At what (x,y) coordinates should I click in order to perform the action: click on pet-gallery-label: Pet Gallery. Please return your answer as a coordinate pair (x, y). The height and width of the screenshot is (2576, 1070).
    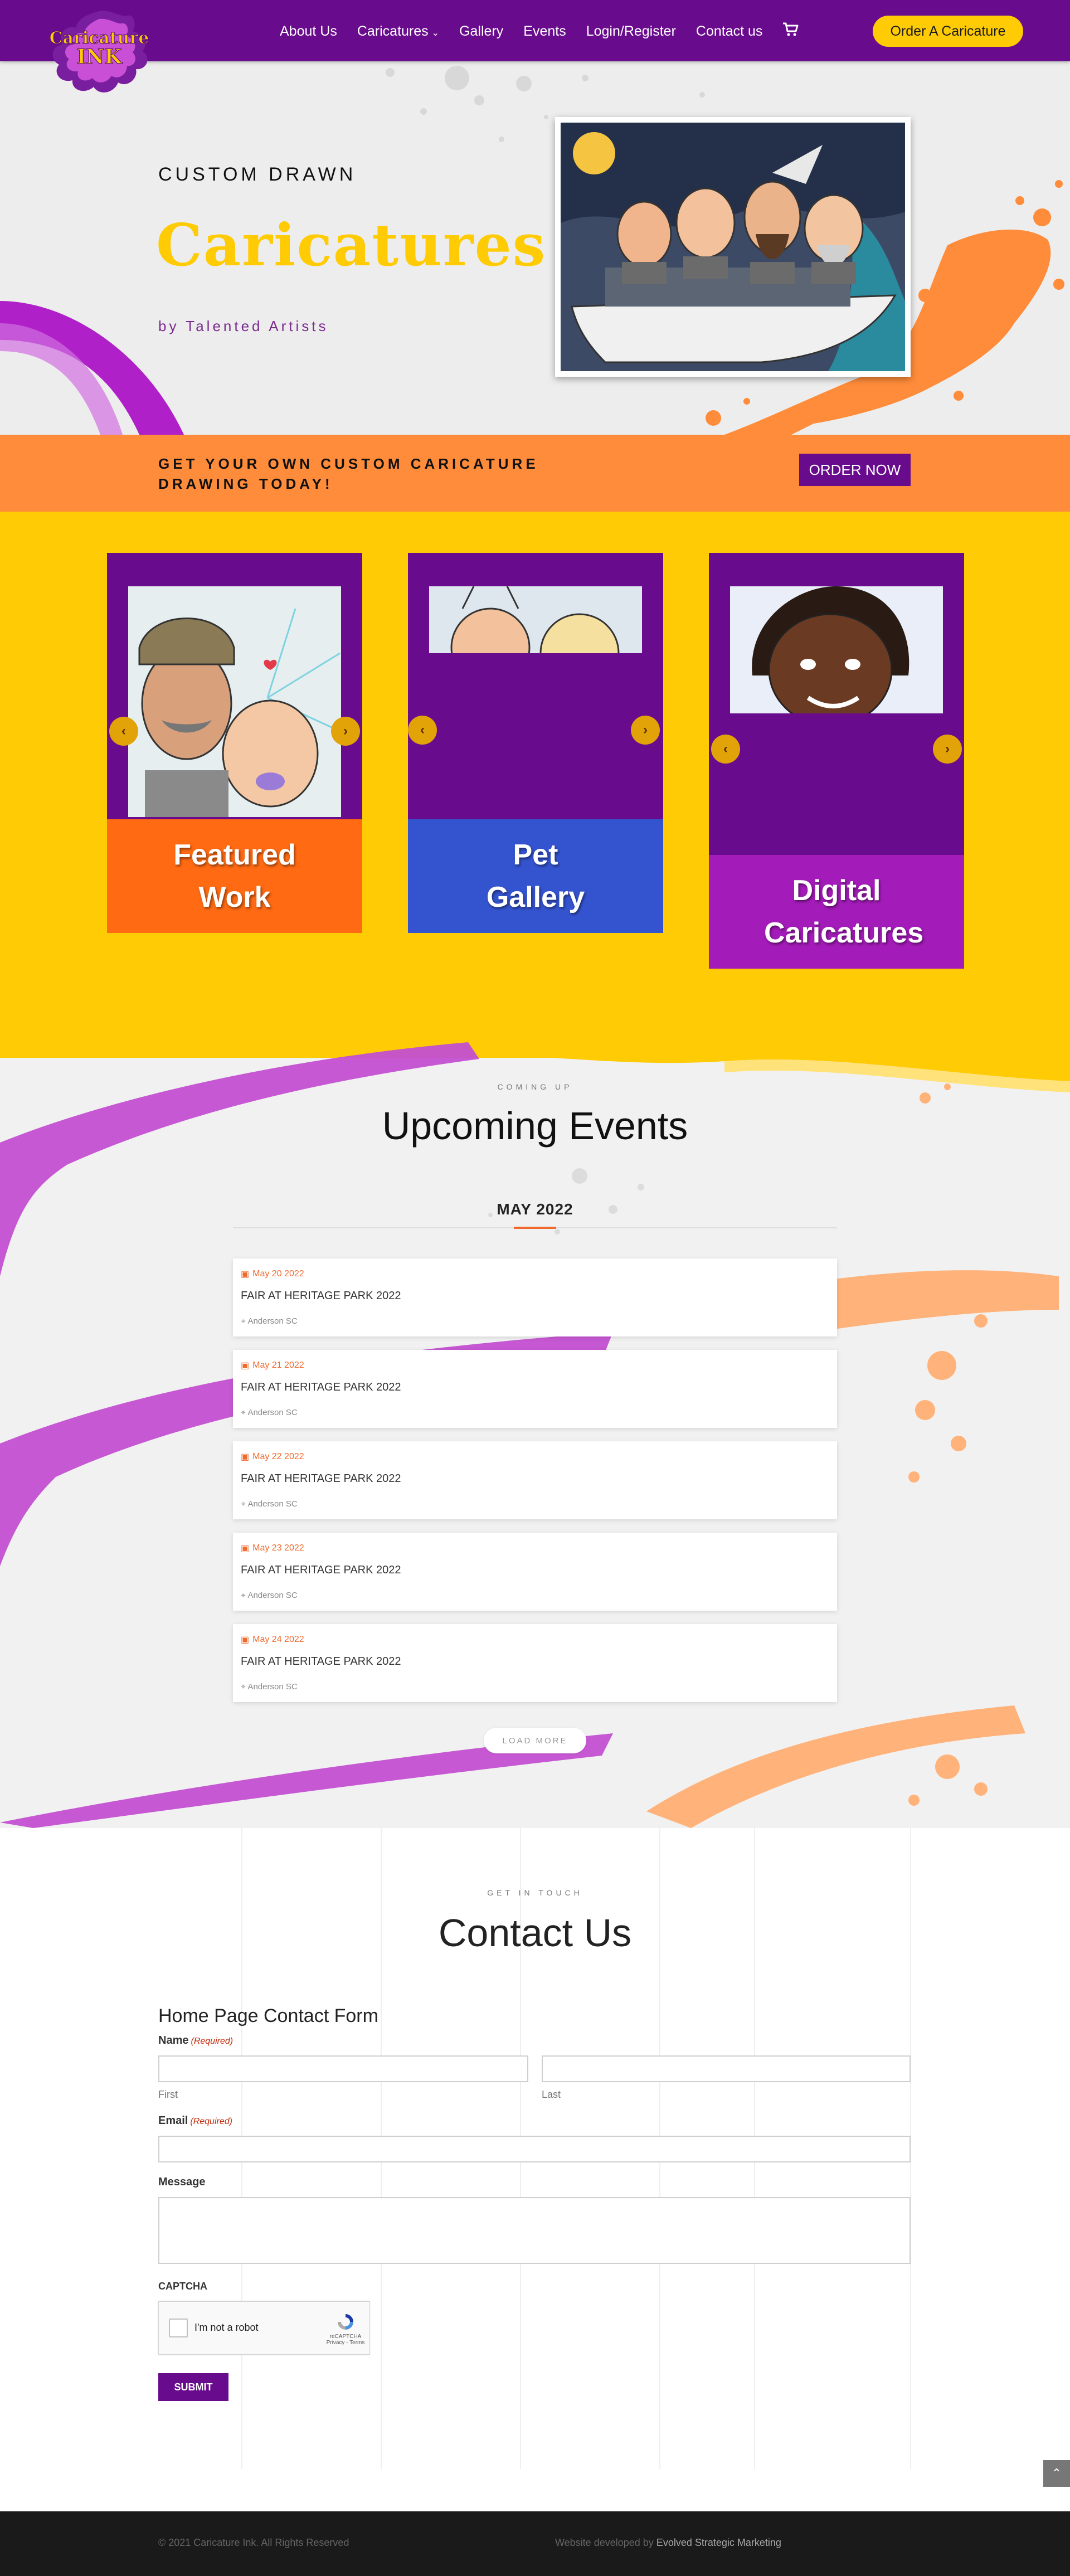
    Looking at the image, I should click on (535, 876).